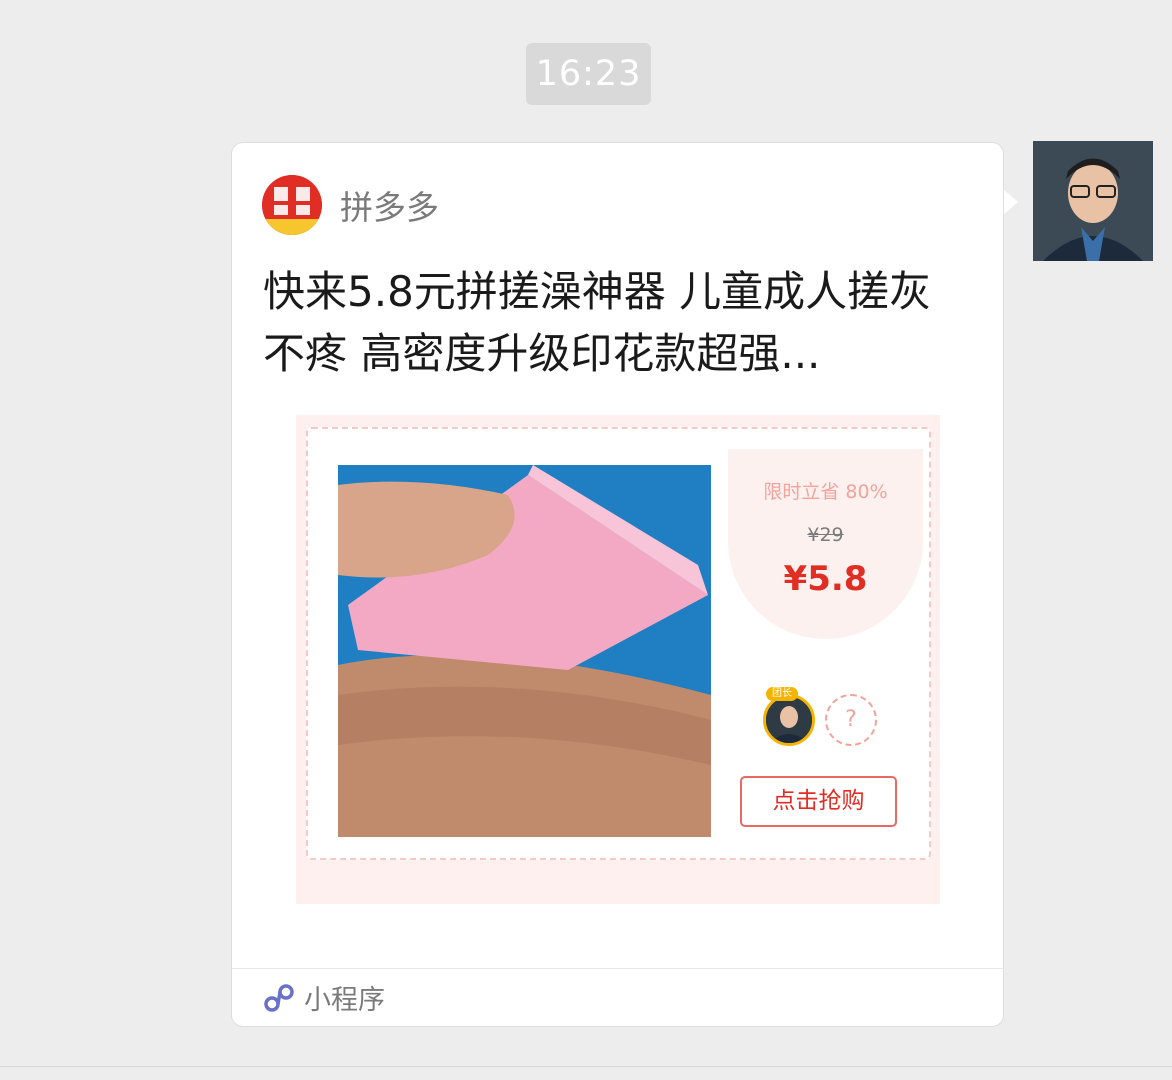 The height and width of the screenshot is (1080, 1172). Describe the element at coordinates (782, 694) in the screenshot. I see `leader-tag: 团长` at that location.